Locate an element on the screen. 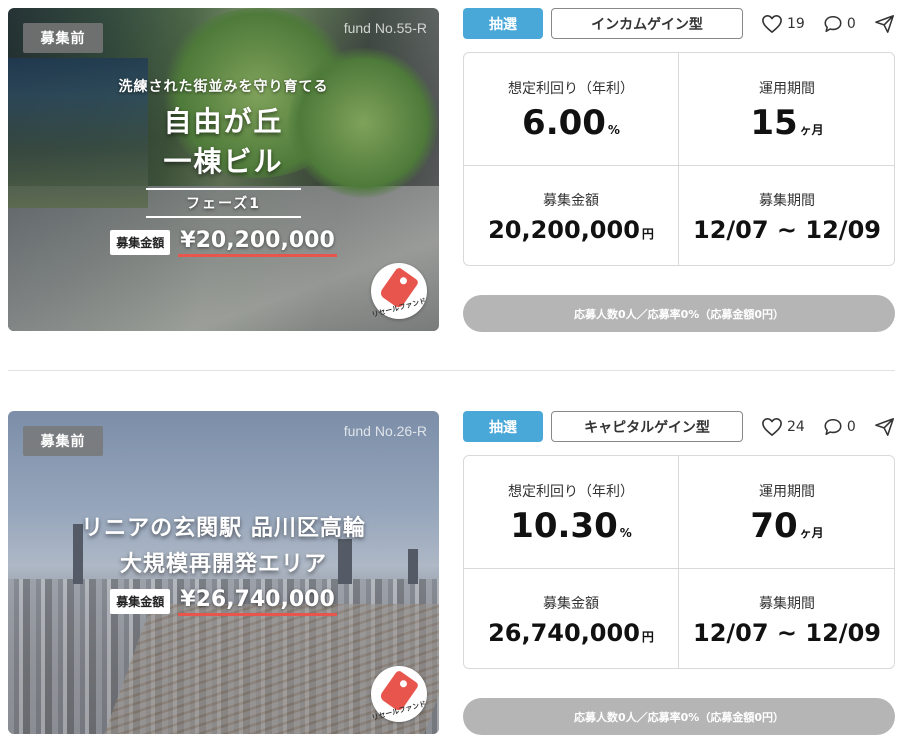 The image size is (902, 740). period-cell: 運用期間 70 ヶ月 is located at coordinates (787, 512).